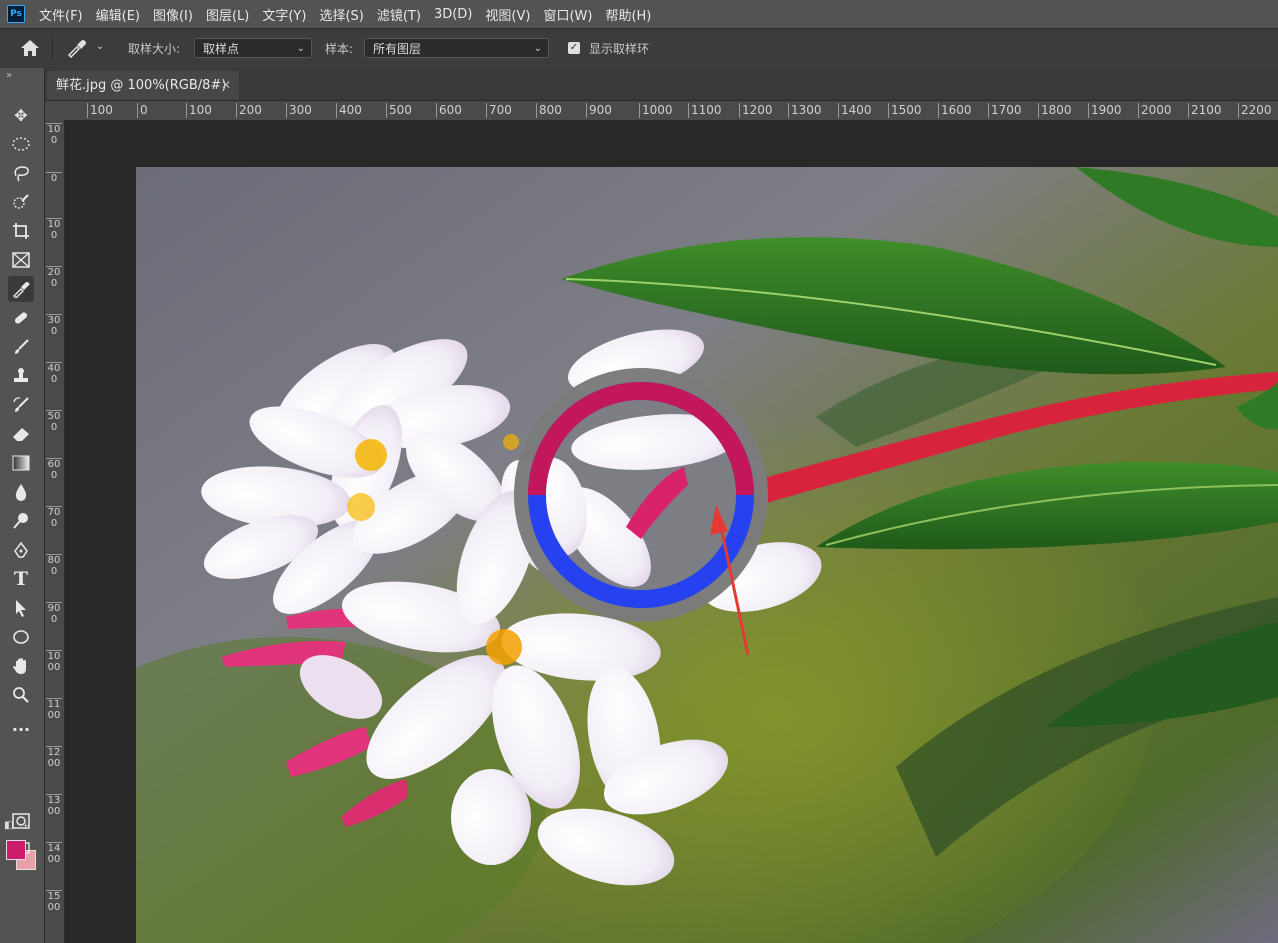  I want to click on zoom-icon, so click(21, 695).